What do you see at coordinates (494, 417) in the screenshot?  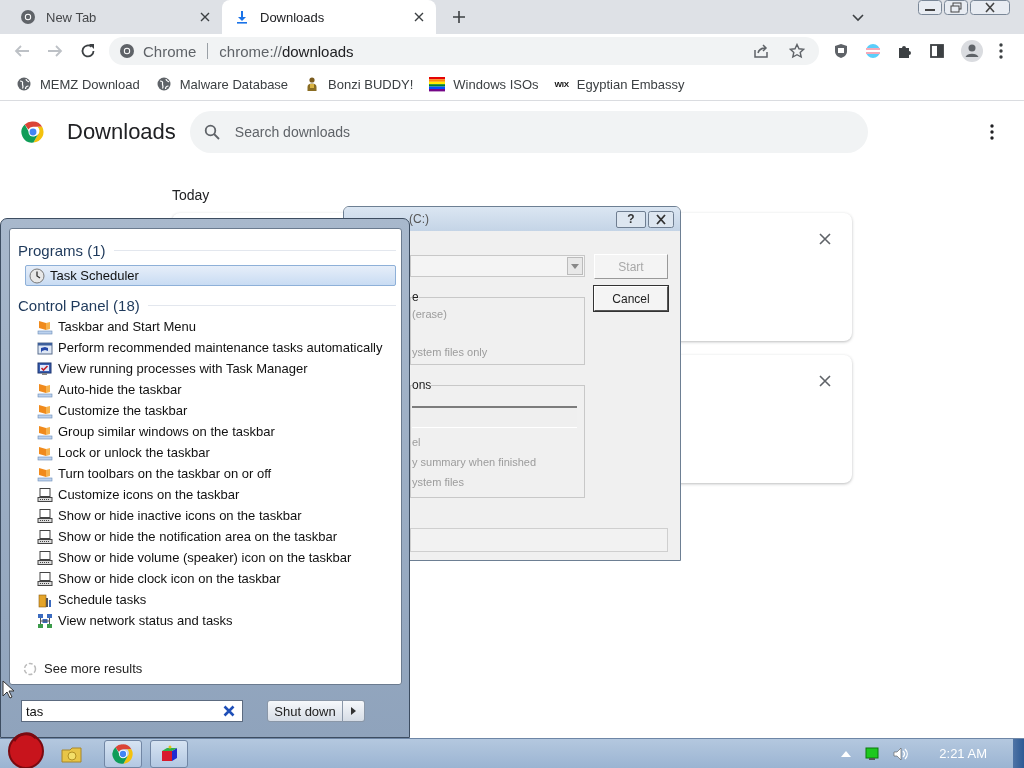 I see `text-field` at bounding box center [494, 417].